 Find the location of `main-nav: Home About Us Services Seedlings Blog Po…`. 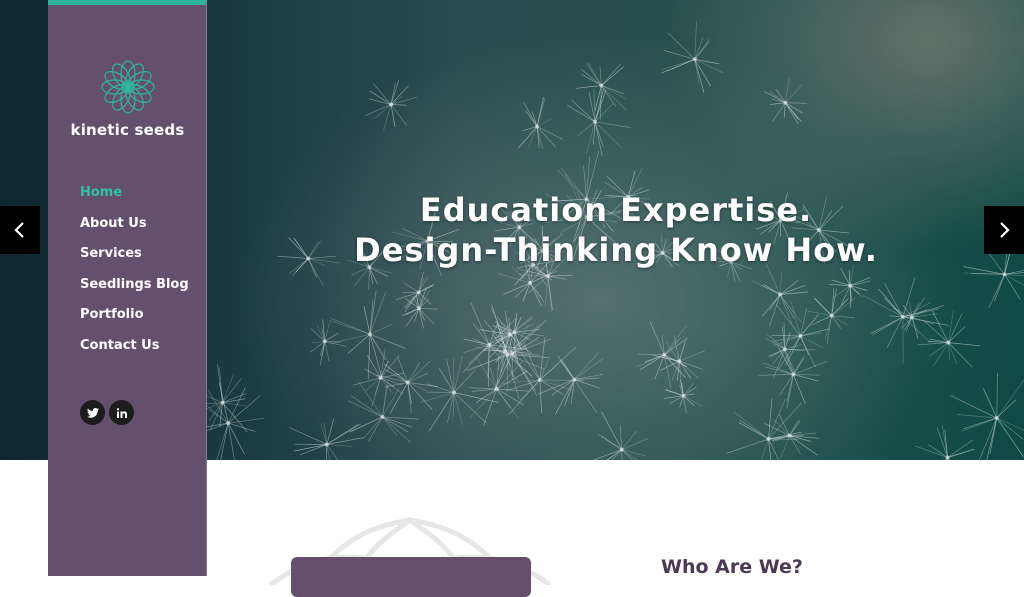

main-nav: Home About Us Services Seedlings Blog Po… is located at coordinates (134, 274).